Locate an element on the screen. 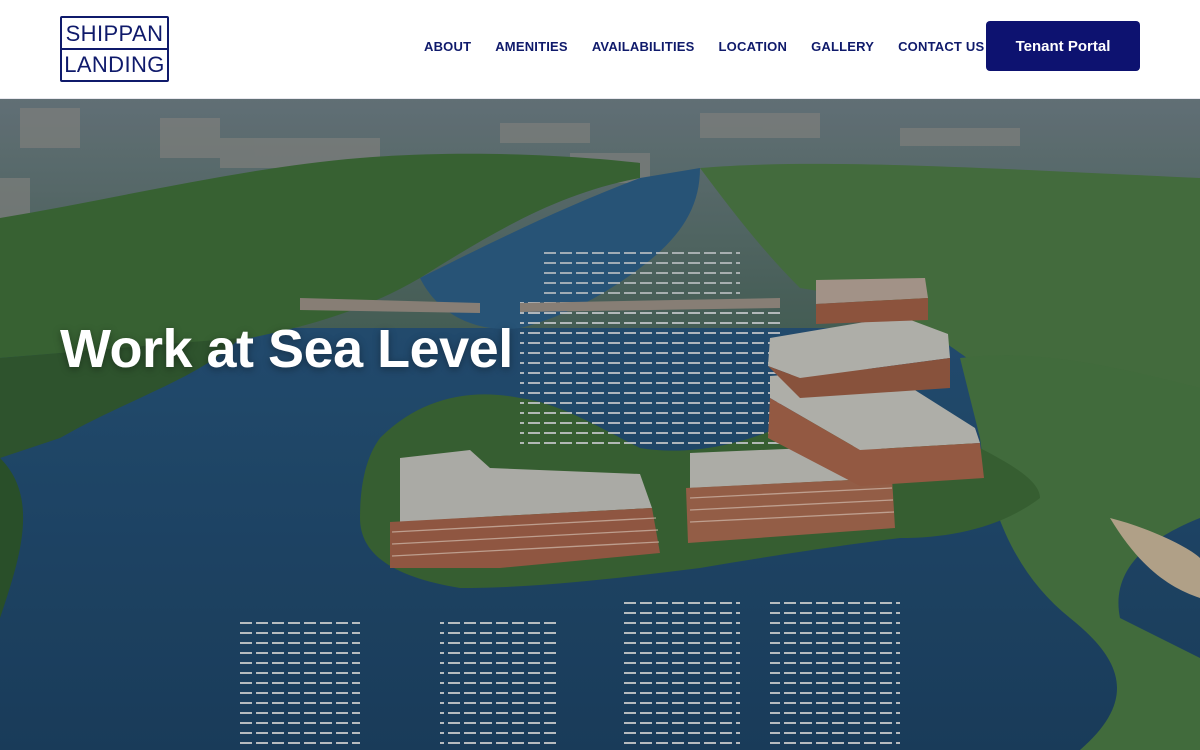 The image size is (1200, 750). logo-divider is located at coordinates (114, 49).